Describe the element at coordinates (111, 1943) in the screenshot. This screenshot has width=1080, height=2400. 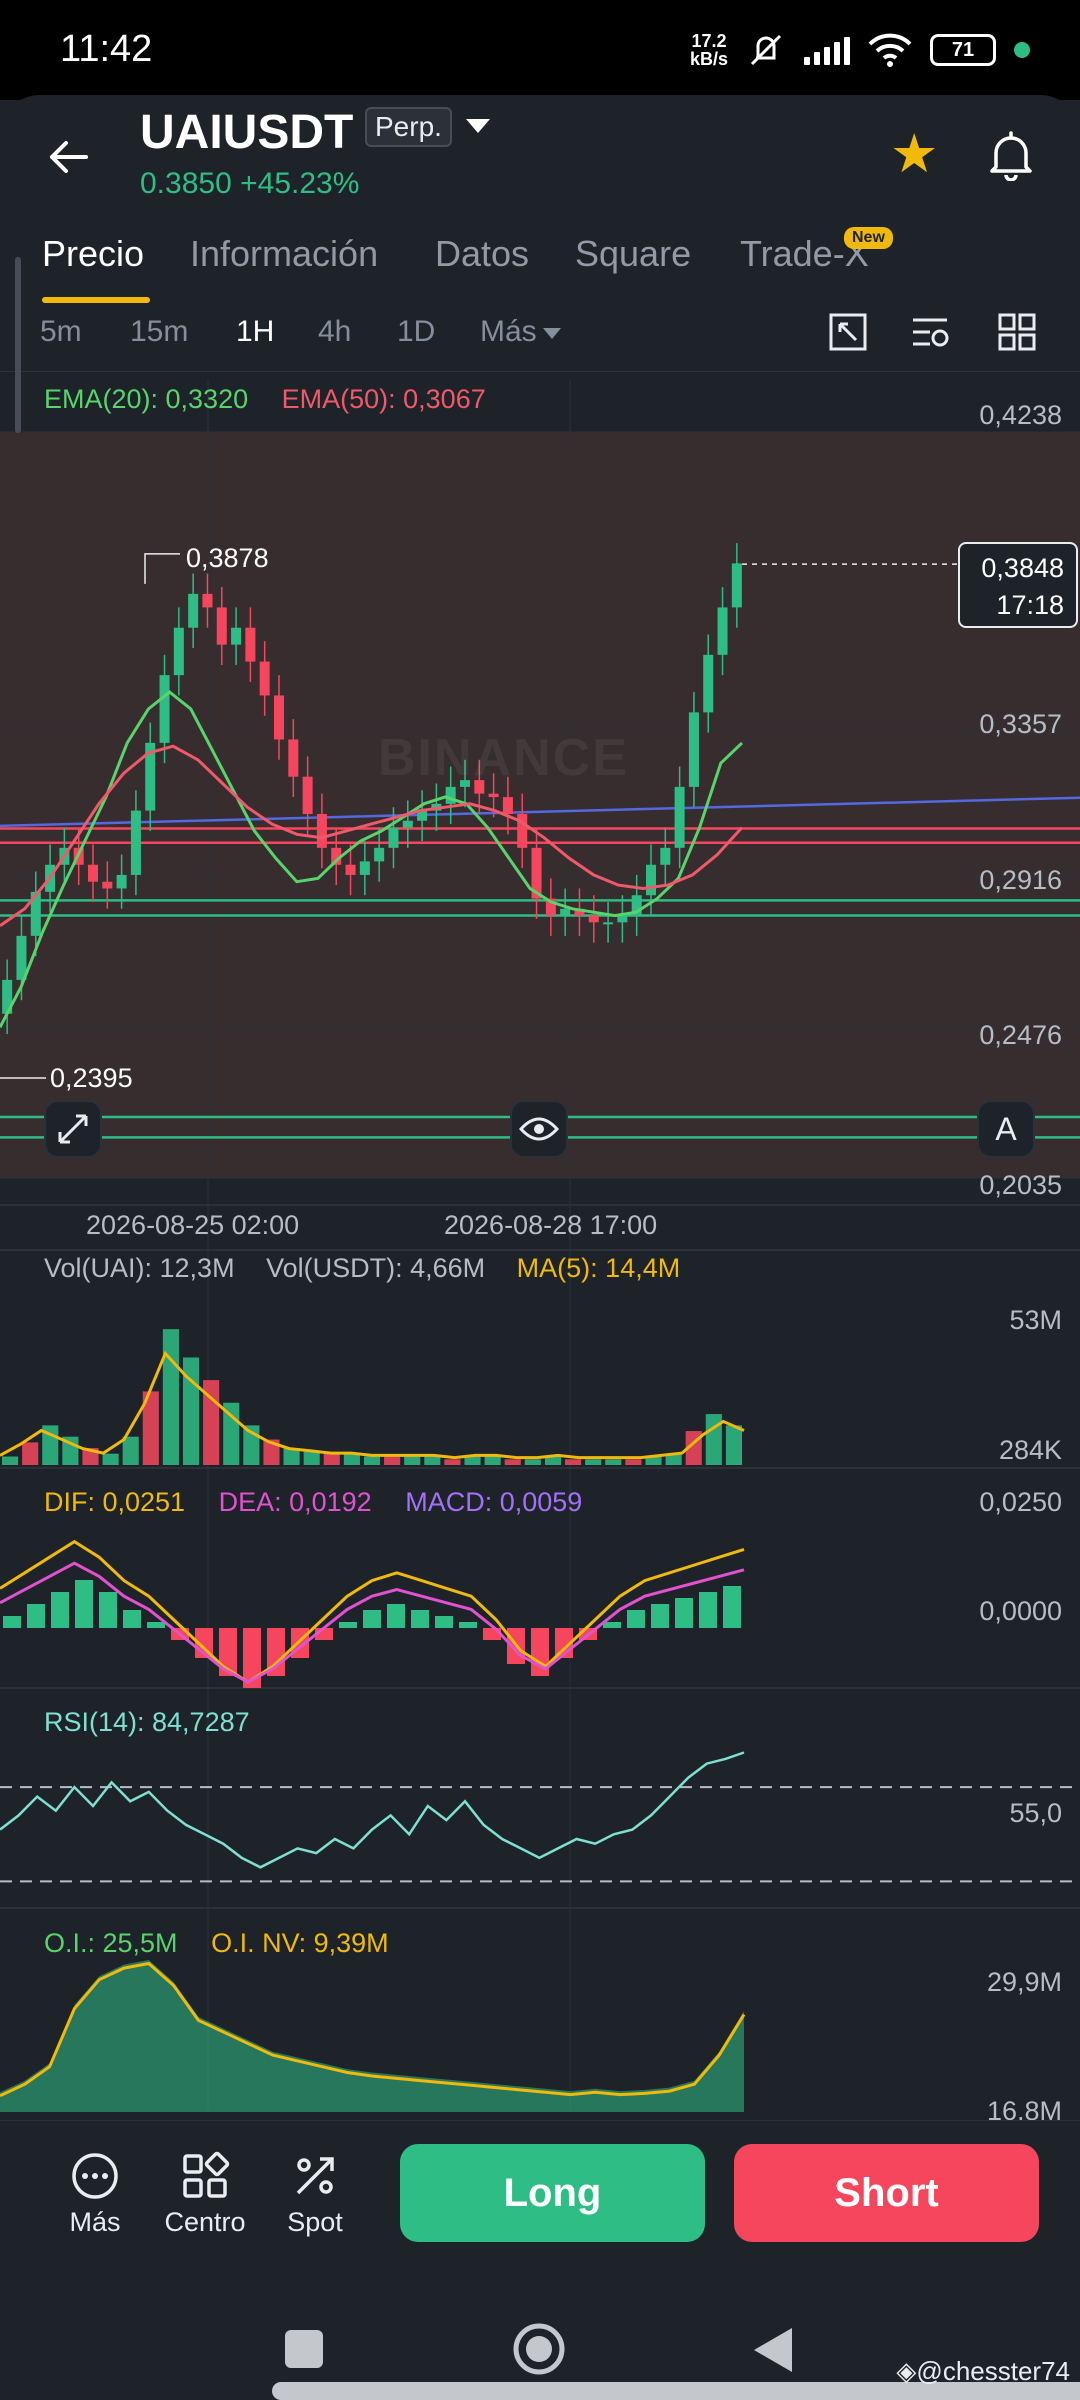
I see `open-interest: O.I.: 25,5M` at that location.